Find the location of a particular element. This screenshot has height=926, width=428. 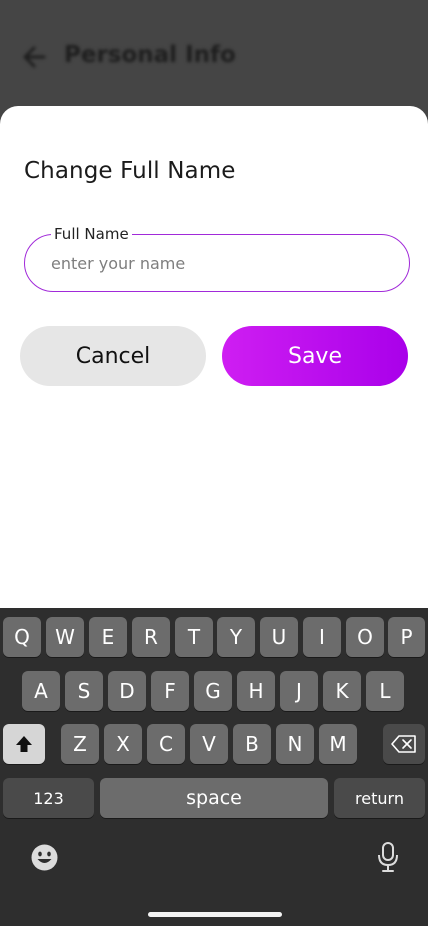

microphone-icon is located at coordinates (388, 857).